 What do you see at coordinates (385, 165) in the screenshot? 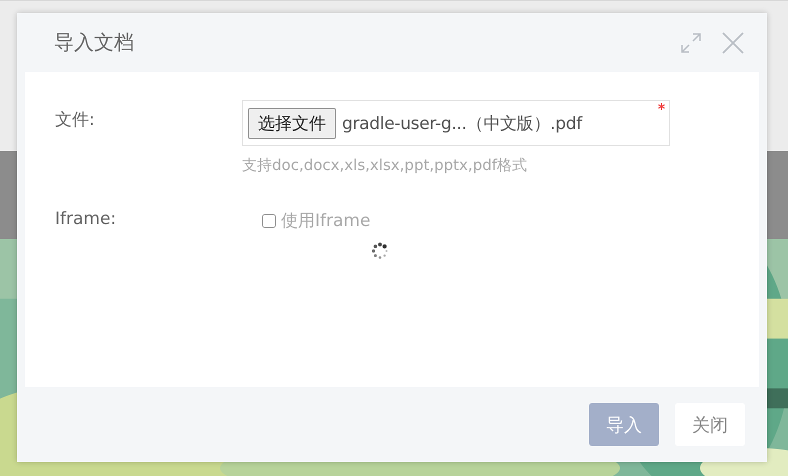
I see `format-hint: 支持doc,docx,xls,xlsx,ppt,pptx,pdf格式` at bounding box center [385, 165].